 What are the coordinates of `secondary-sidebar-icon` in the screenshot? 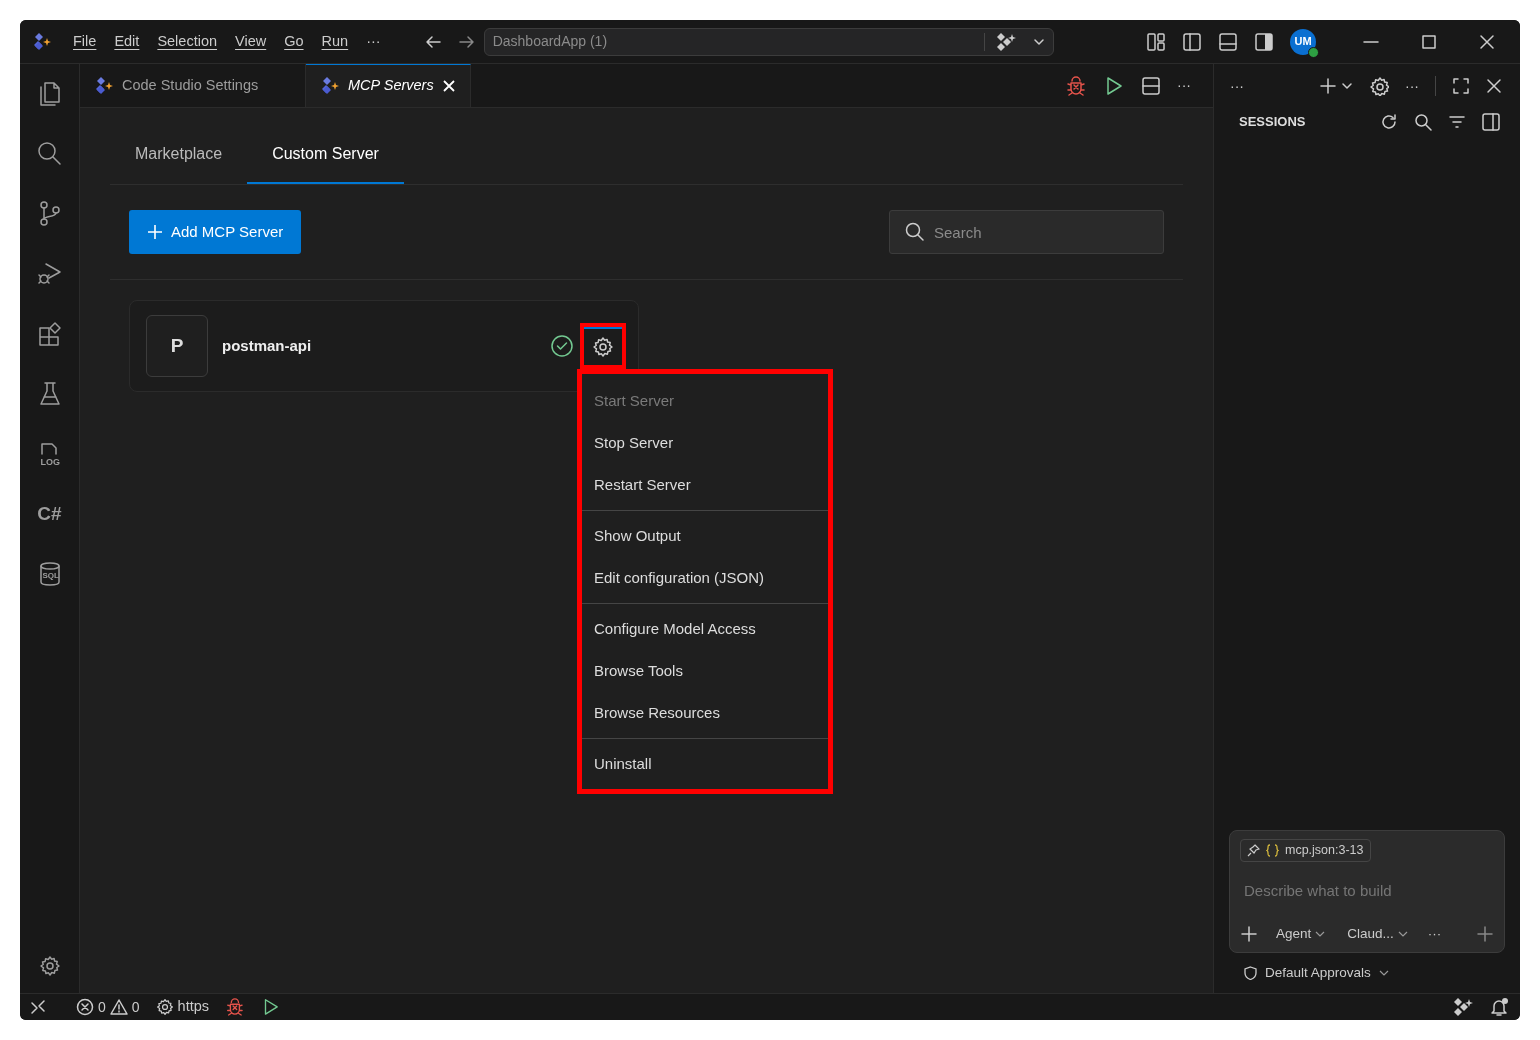 It's located at (1264, 41).